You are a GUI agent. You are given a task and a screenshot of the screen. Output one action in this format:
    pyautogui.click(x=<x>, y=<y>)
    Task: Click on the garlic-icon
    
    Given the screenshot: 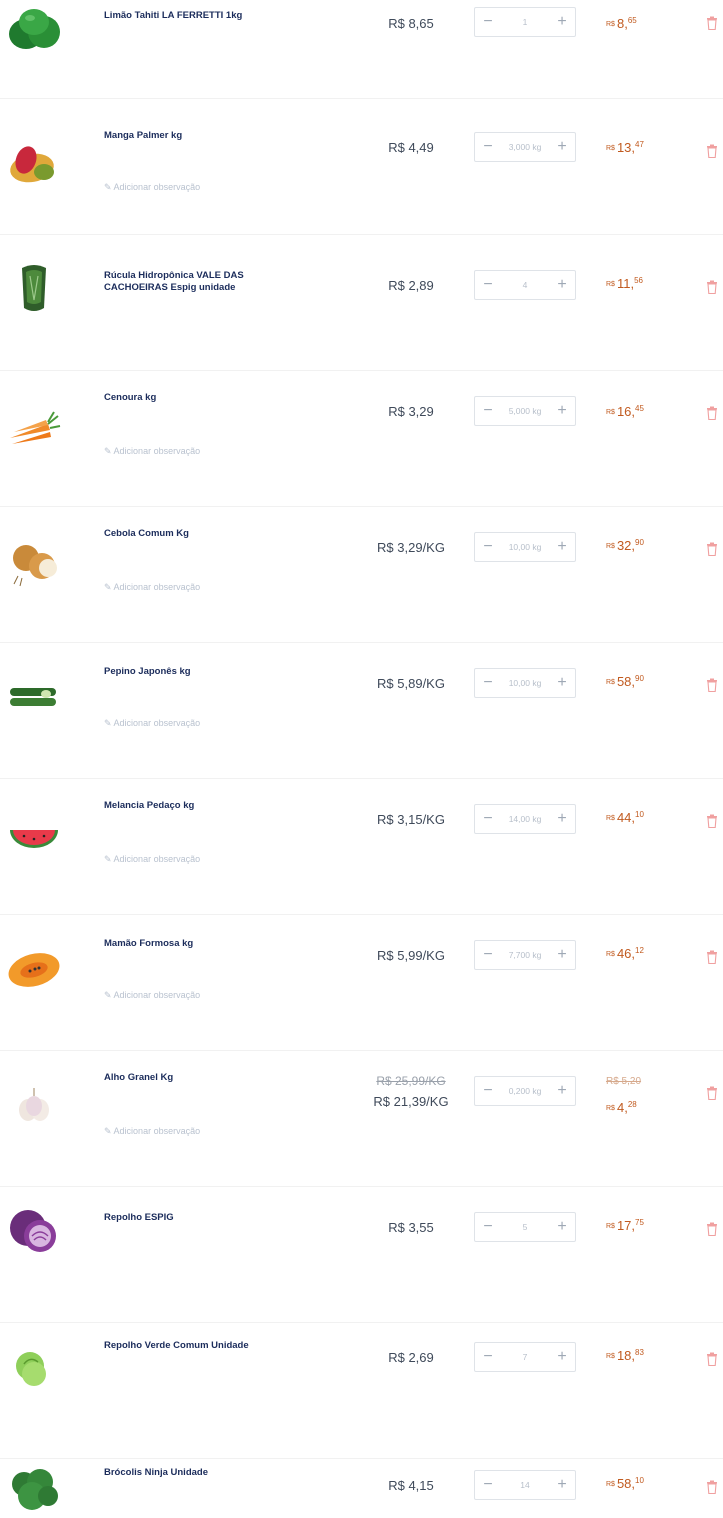 What is the action you would take?
    pyautogui.click(x=34, y=1104)
    